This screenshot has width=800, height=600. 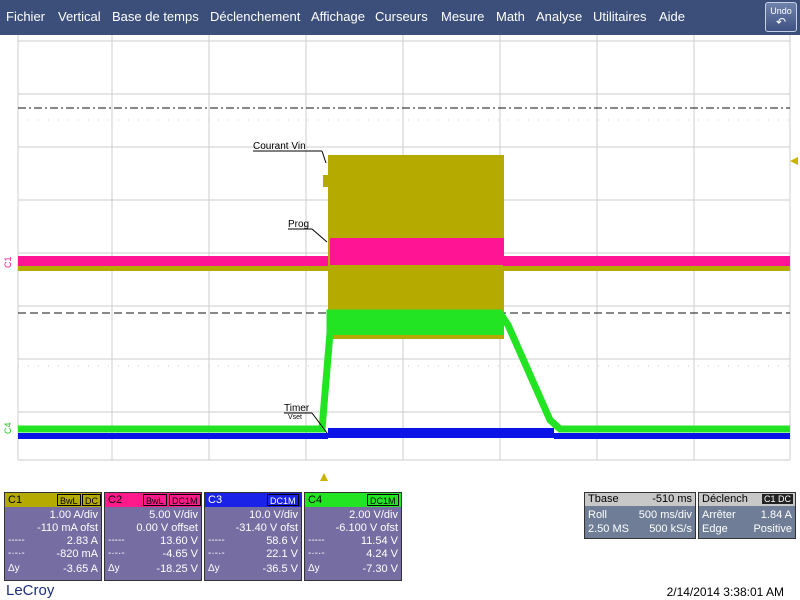 I want to click on menu-fichier: Fichier, so click(x=25, y=16).